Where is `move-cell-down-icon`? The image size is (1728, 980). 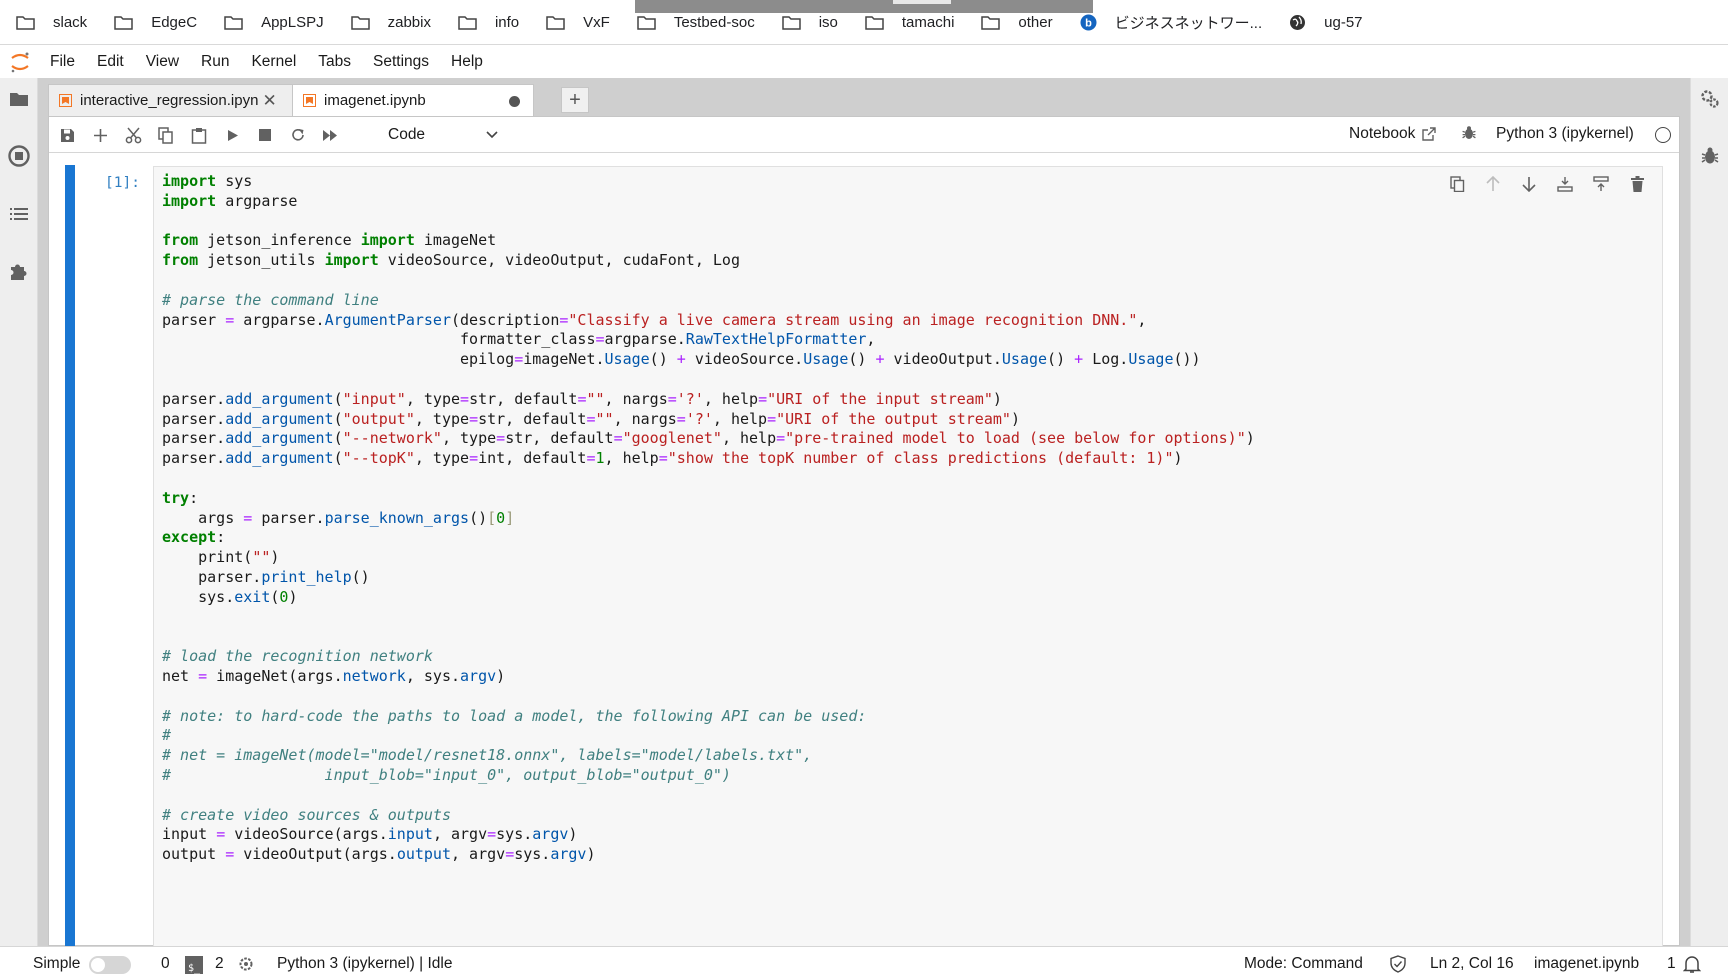
move-cell-down-icon is located at coordinates (1529, 184).